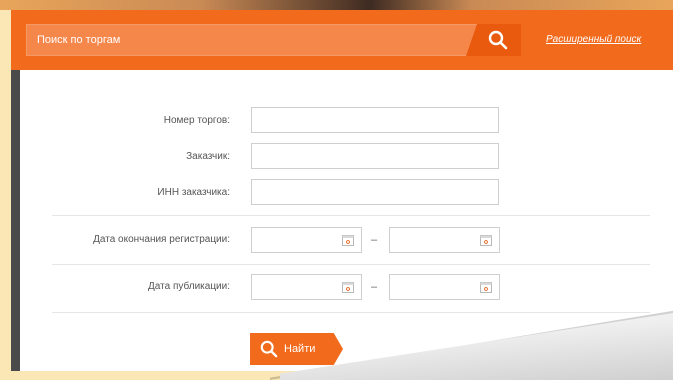  What do you see at coordinates (433, 287) in the screenshot?
I see `publication-date-to-input` at bounding box center [433, 287].